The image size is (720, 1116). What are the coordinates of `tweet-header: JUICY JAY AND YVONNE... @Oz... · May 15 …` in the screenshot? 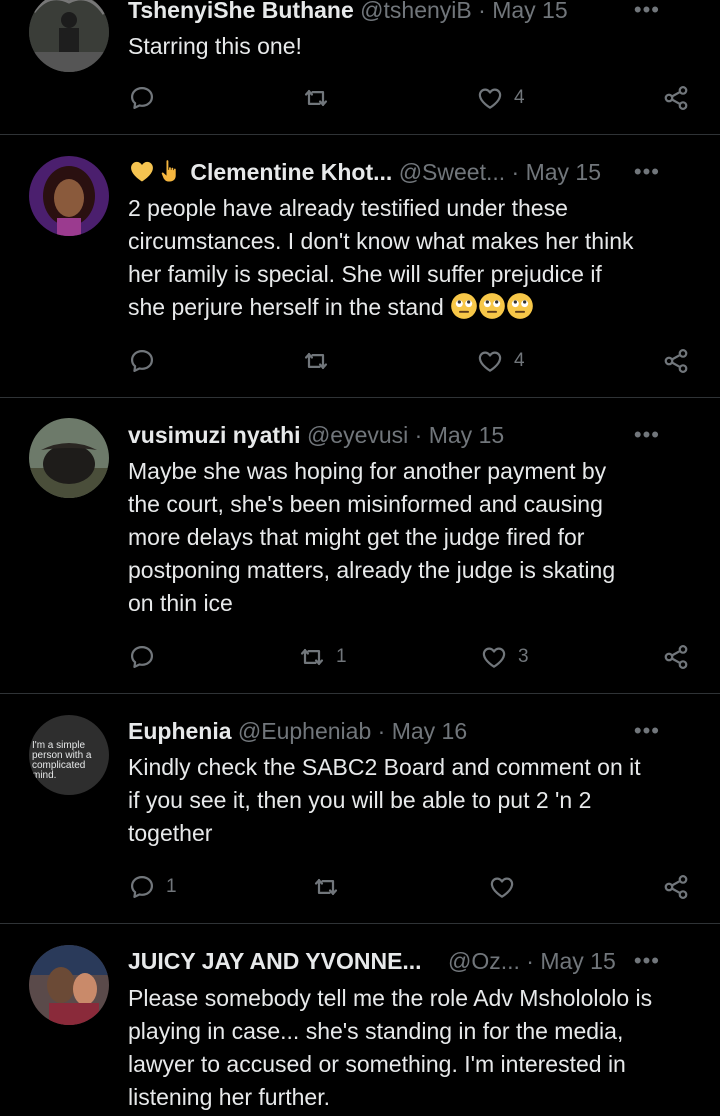 It's located at (409, 961).